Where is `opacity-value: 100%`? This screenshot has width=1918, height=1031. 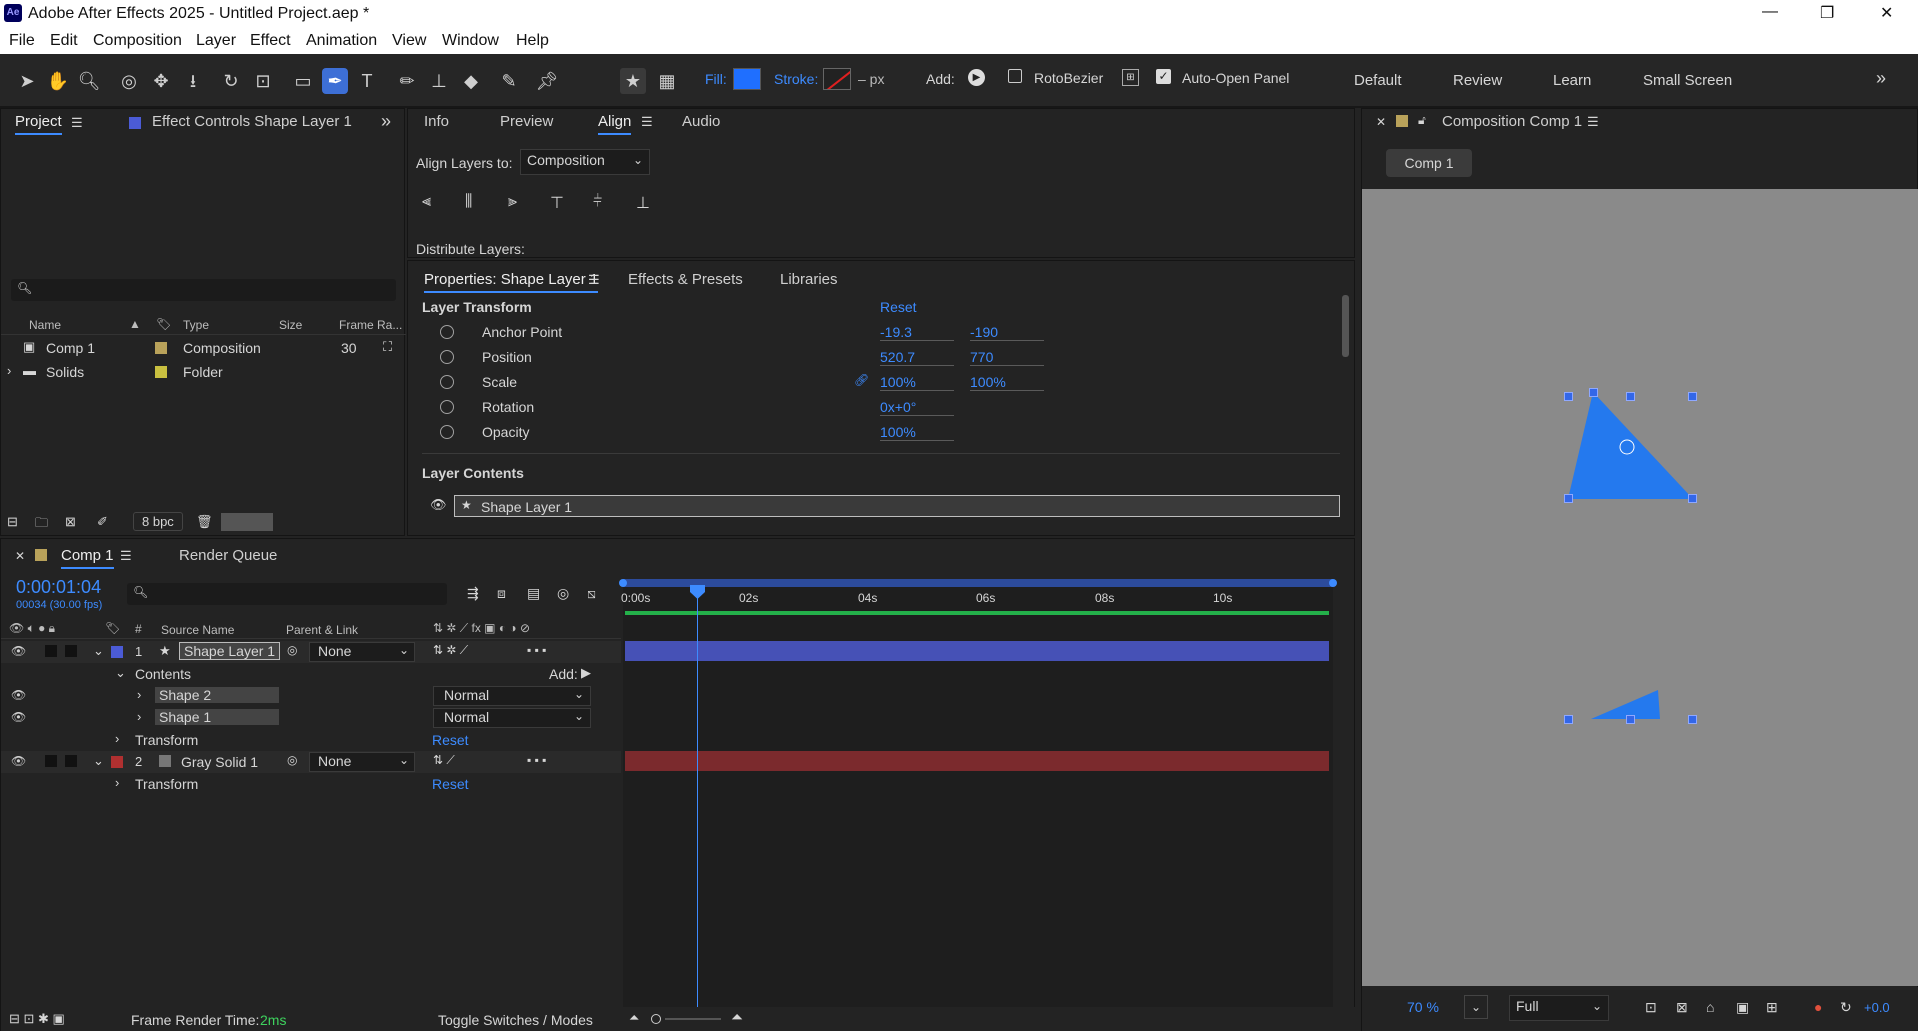
opacity-value: 100% is located at coordinates (917, 432).